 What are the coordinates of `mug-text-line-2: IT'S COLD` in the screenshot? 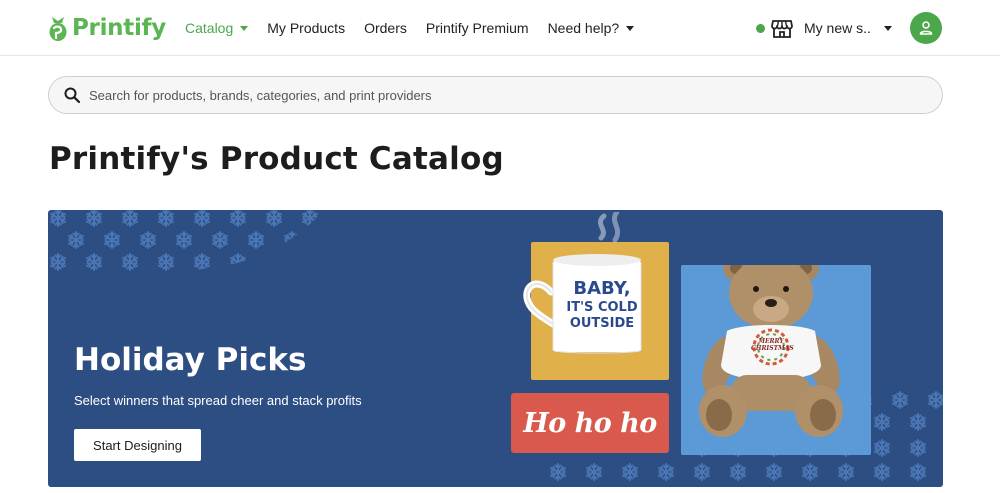 It's located at (602, 307).